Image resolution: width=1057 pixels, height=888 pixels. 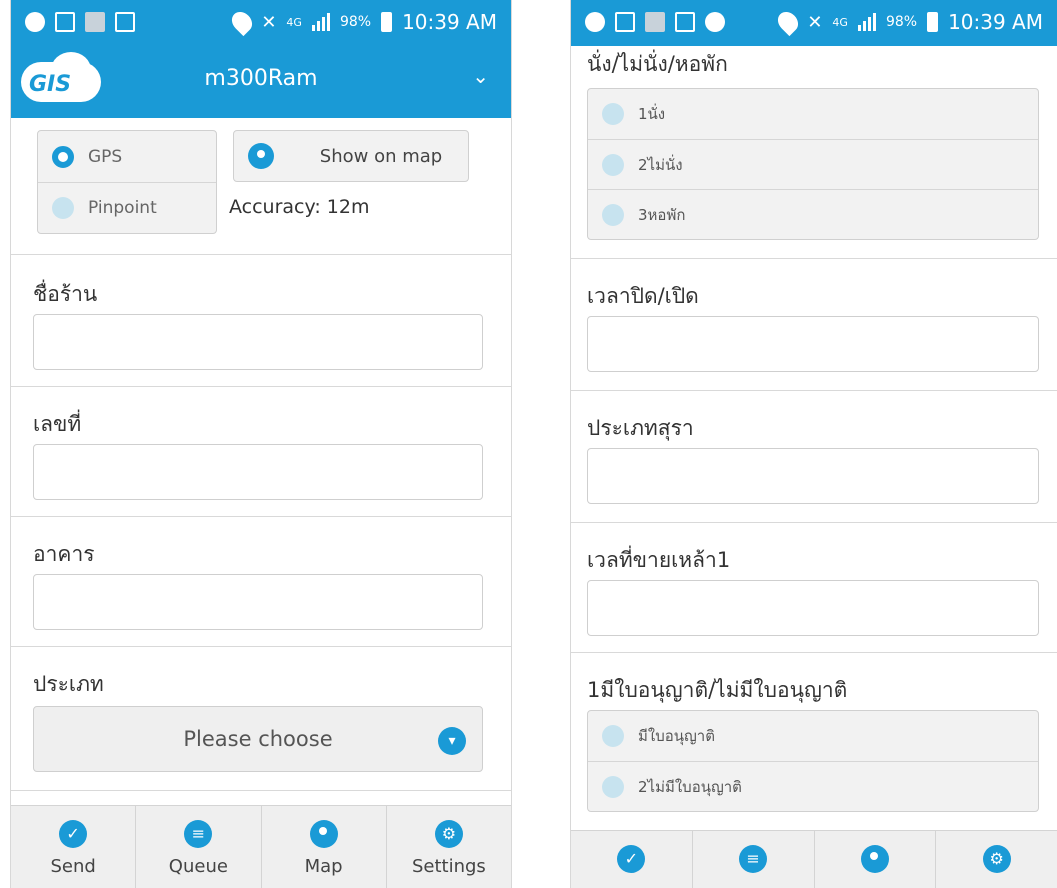 What do you see at coordinates (659, 560) in the screenshot?
I see `field-label: เวลที่ขายเหล้า1` at bounding box center [659, 560].